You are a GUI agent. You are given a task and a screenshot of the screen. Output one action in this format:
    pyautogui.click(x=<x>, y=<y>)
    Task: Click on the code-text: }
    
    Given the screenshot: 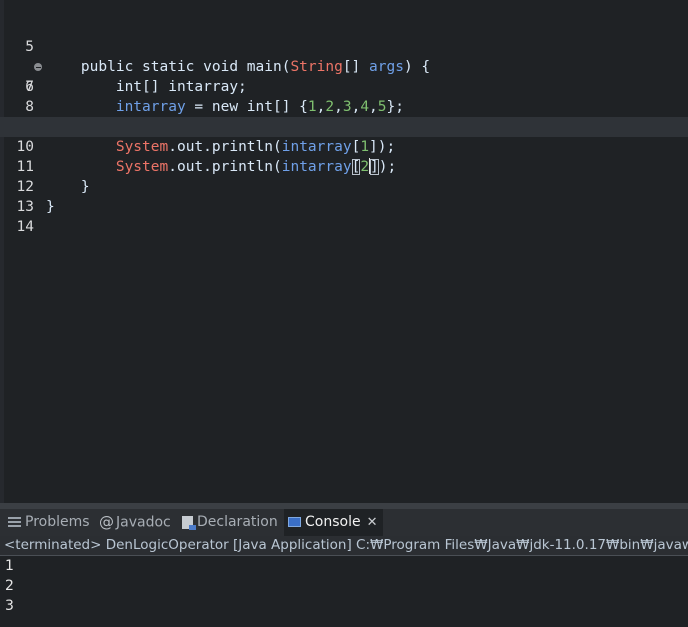 What is the action you would take?
    pyautogui.click(x=50, y=207)
    